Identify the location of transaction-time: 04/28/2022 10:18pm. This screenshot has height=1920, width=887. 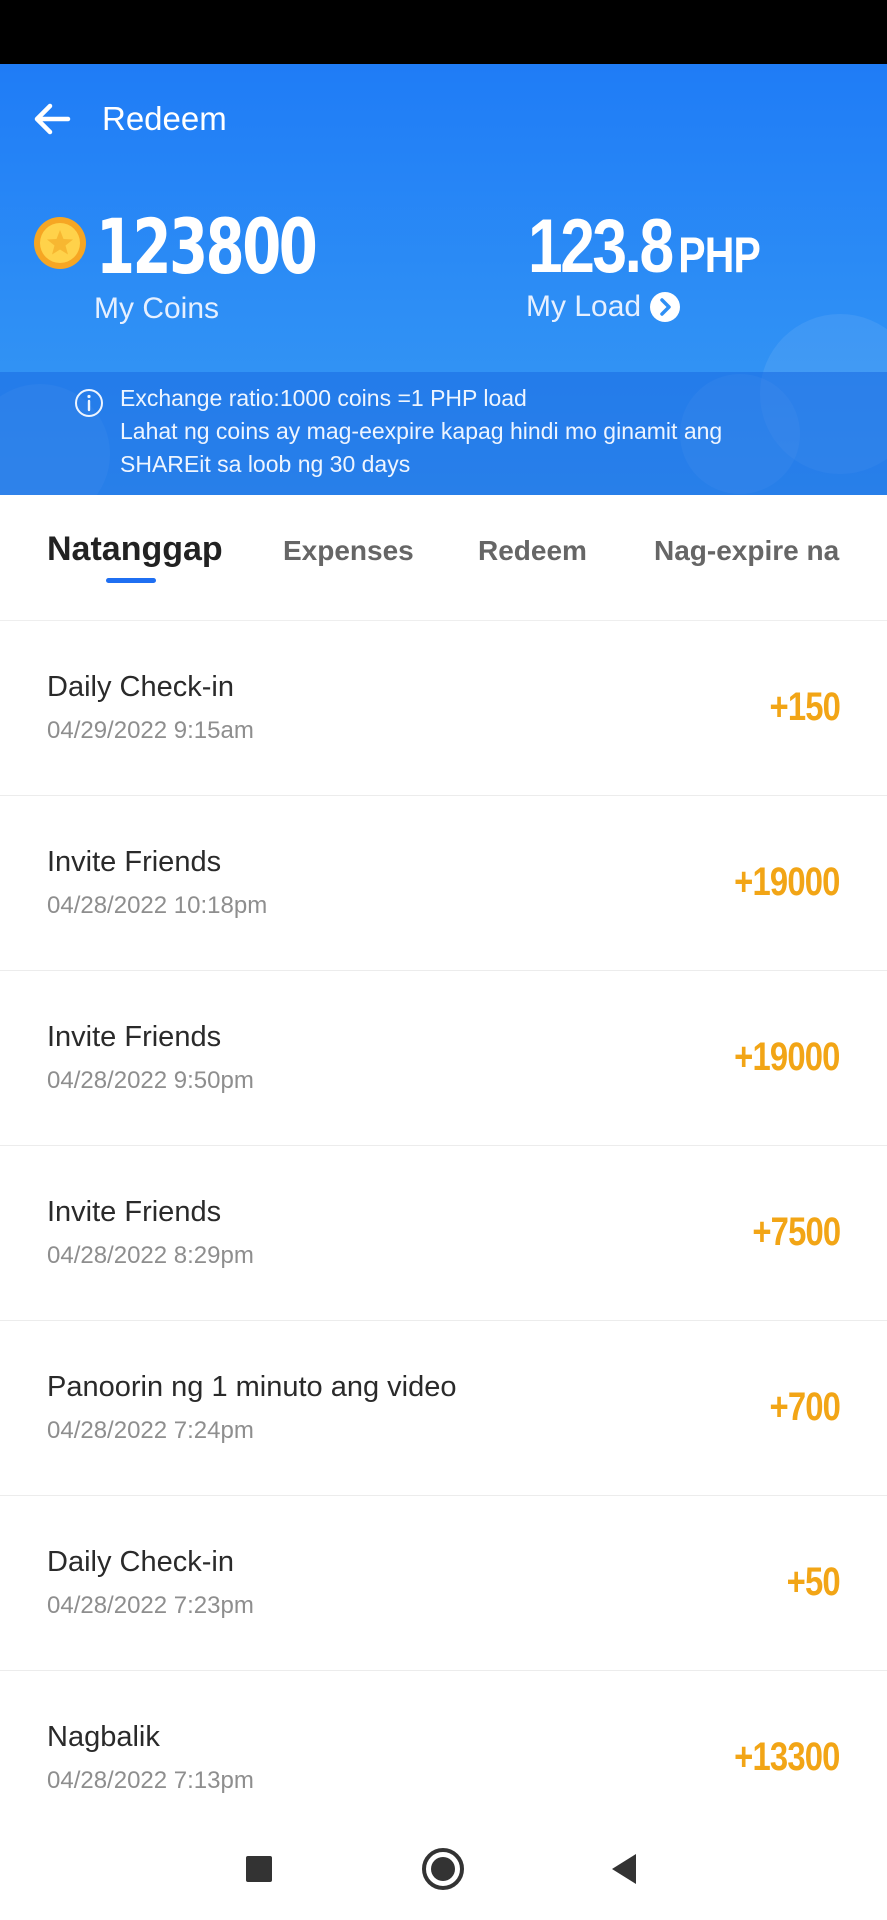
(157, 905).